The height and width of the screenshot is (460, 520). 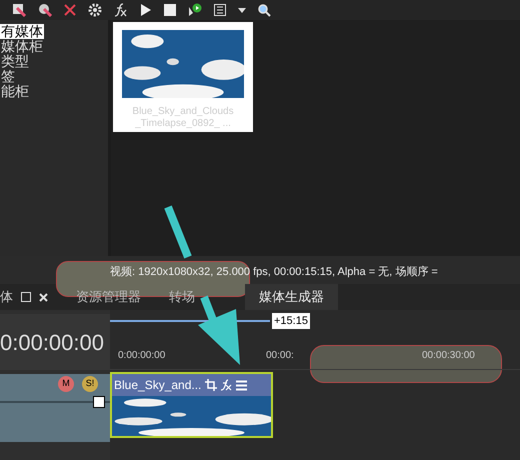 I want to click on sidebar-item: 签, so click(x=8, y=76).